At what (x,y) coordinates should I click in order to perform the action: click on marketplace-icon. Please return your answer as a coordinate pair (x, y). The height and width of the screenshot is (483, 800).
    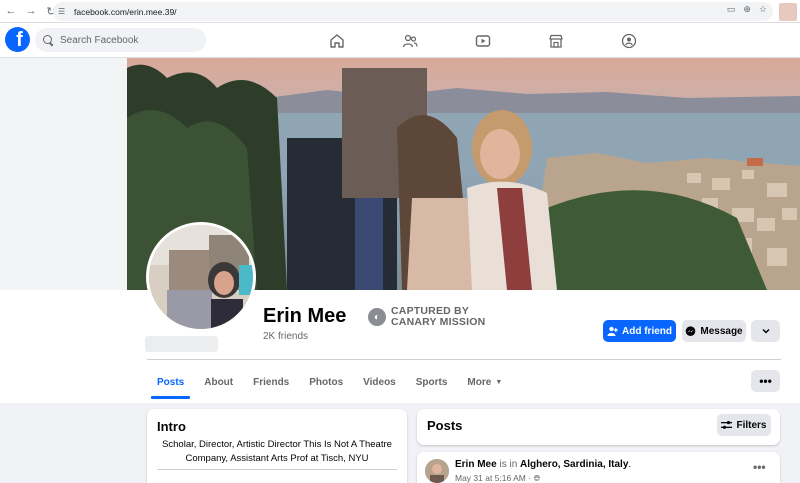
    Looking at the image, I should click on (555, 40).